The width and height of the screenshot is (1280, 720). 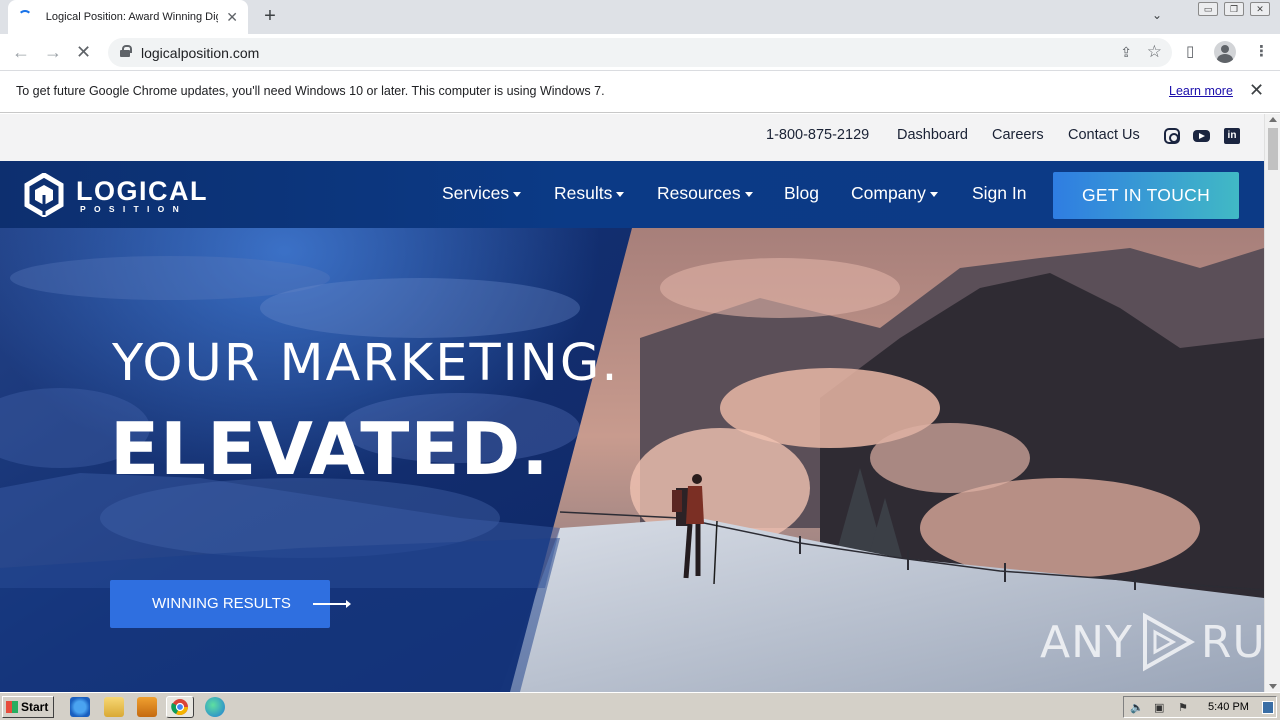 What do you see at coordinates (1208, 9) in the screenshot?
I see `minimize-button: ▭` at bounding box center [1208, 9].